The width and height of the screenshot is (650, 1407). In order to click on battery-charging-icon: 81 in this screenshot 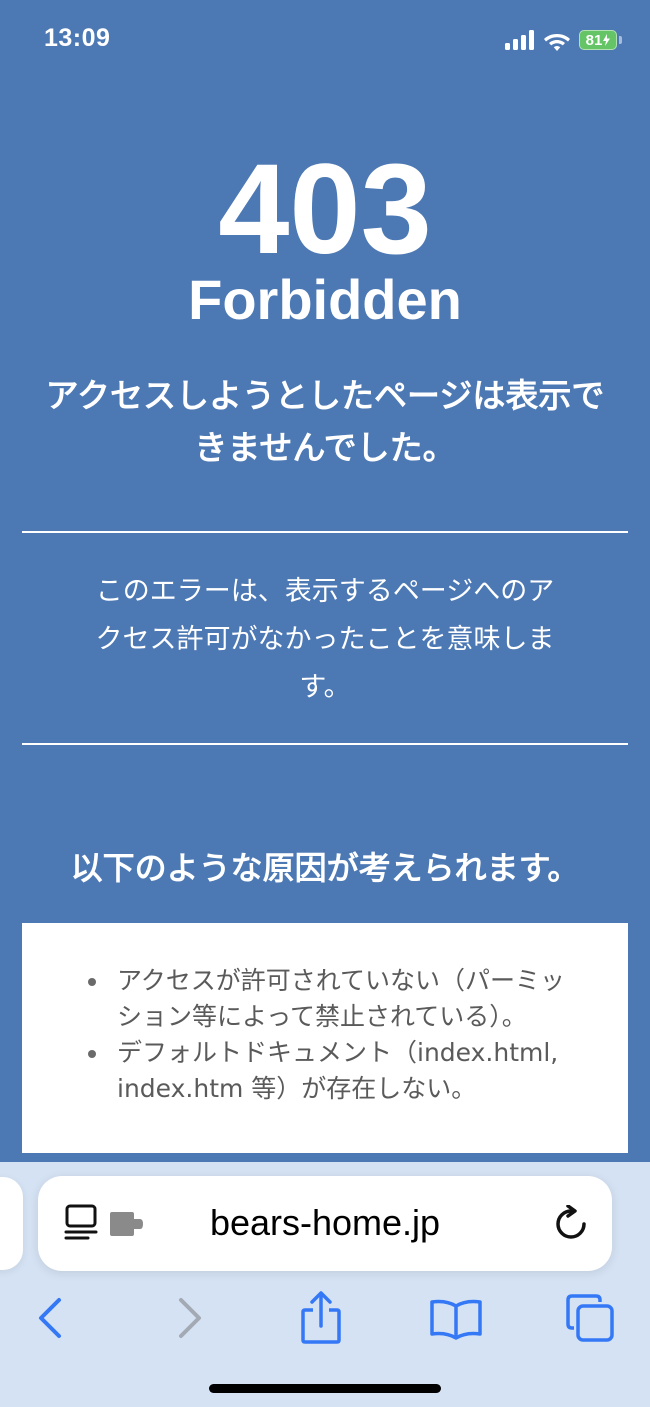, I will do `click(598, 40)`.